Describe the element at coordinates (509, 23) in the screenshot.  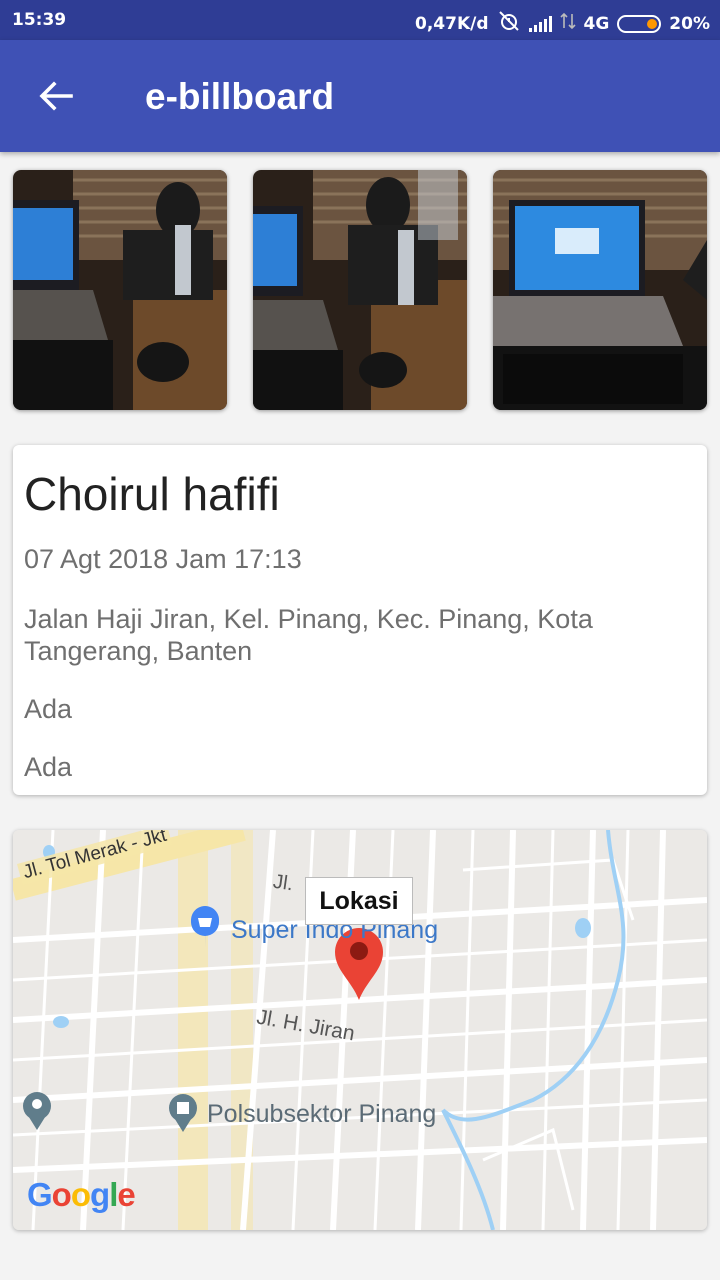
I see `alarm-off-icon` at that location.